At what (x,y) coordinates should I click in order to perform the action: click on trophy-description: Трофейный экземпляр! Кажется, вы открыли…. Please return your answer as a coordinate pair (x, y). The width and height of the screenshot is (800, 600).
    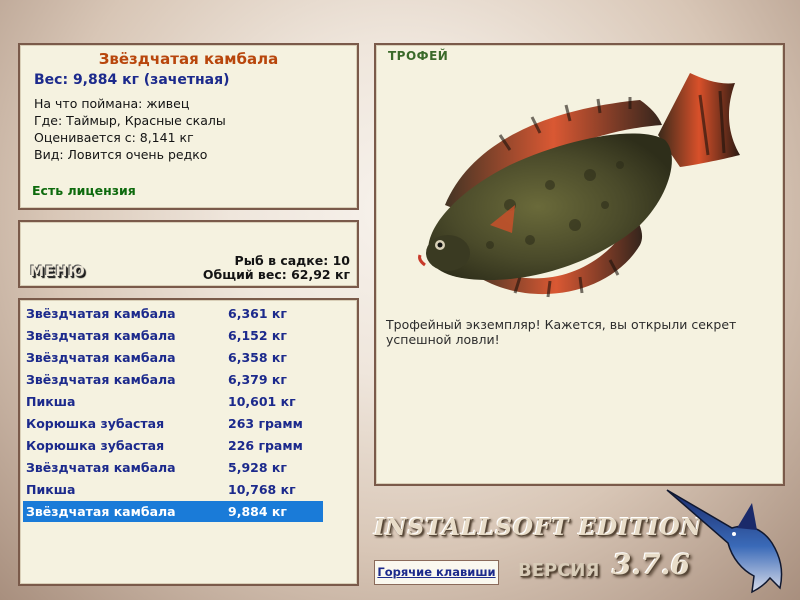
    Looking at the image, I should click on (561, 332).